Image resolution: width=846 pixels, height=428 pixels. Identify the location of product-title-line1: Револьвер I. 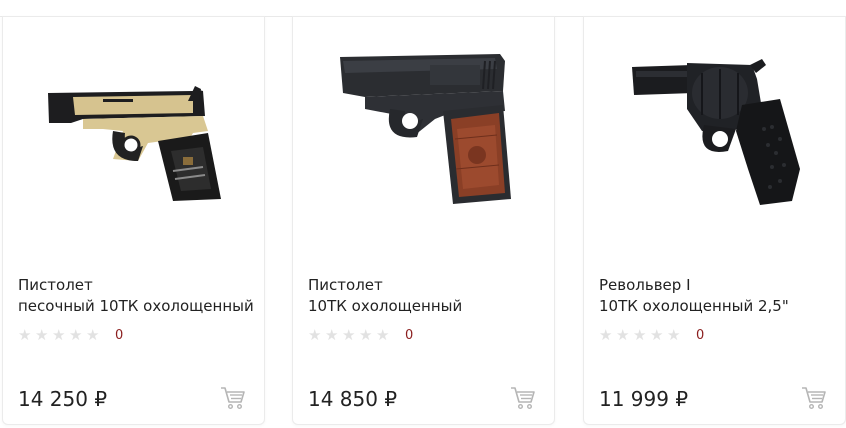
(645, 285).